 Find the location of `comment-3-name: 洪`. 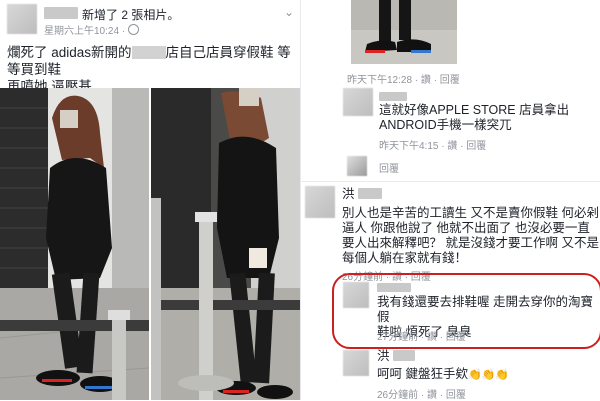

comment-3-name: 洪 is located at coordinates (362, 194).